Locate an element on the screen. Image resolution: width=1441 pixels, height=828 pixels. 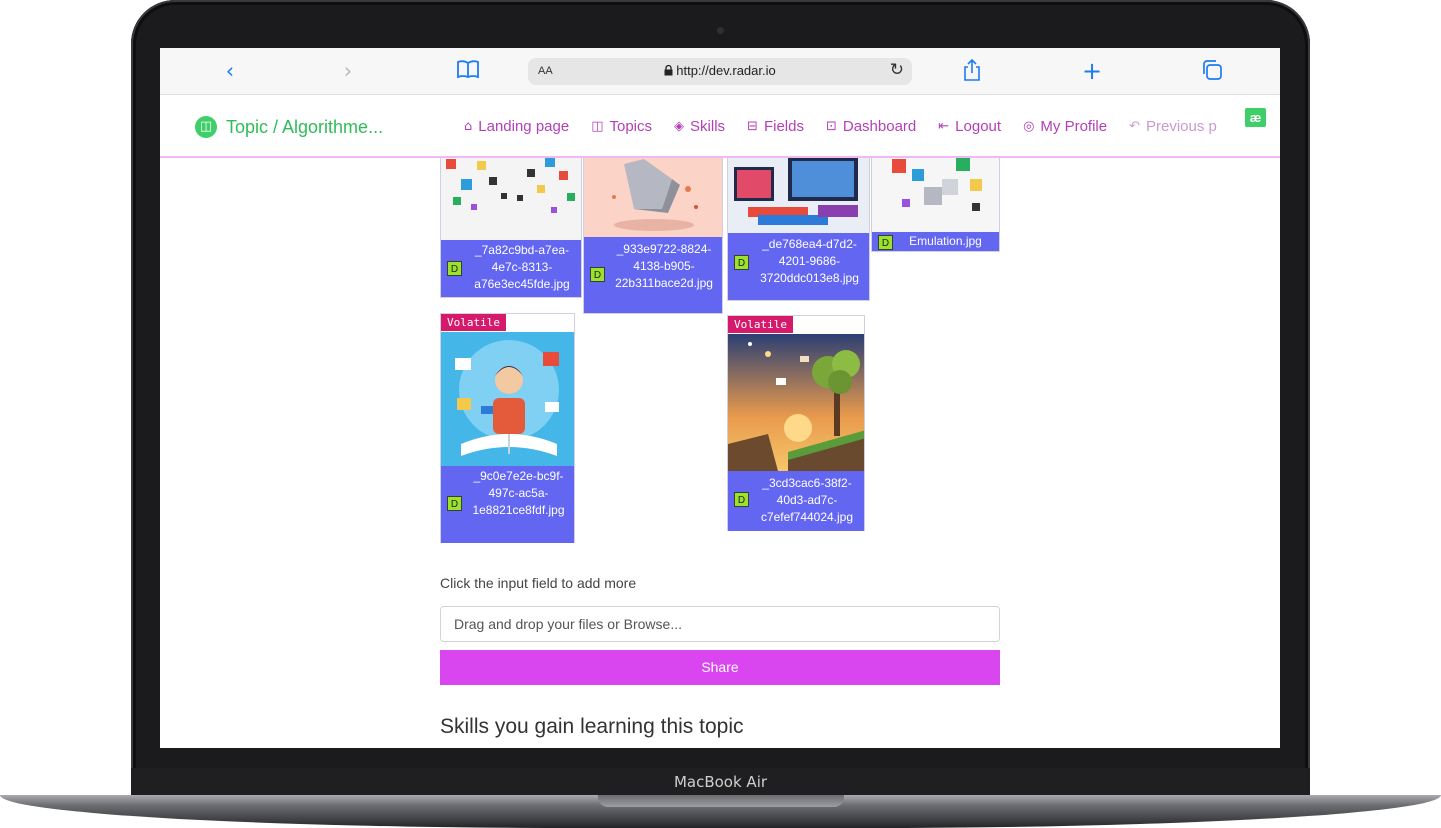
laptop-notch is located at coordinates (721, 801).